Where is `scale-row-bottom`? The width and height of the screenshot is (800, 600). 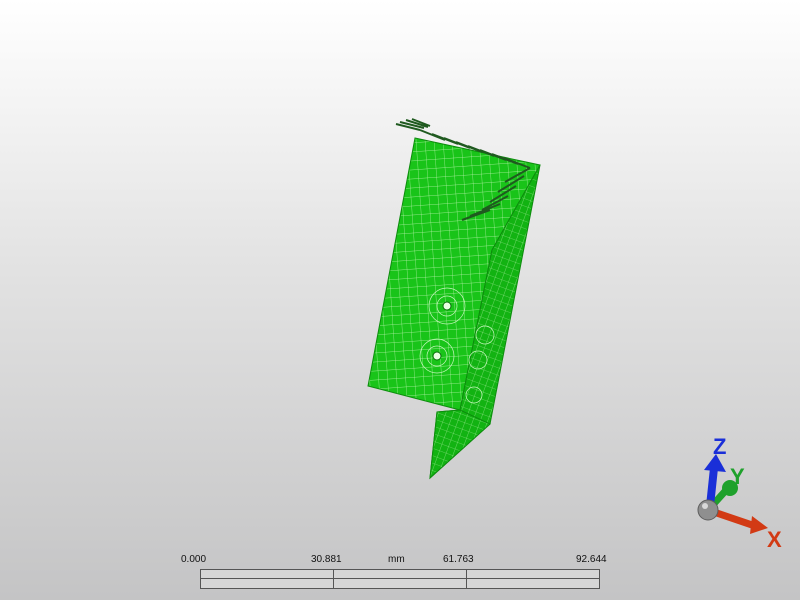 scale-row-bottom is located at coordinates (400, 583).